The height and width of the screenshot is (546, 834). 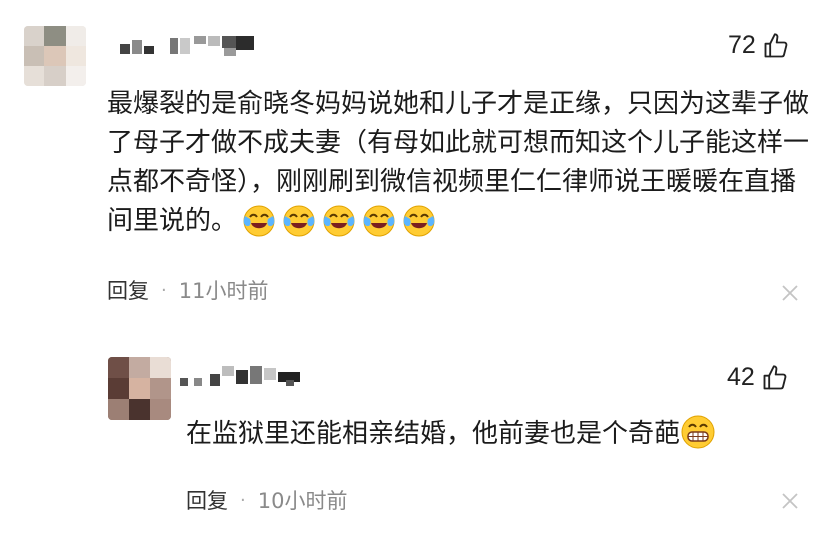 I want to click on comment-time: 10小时前, so click(x=302, y=501).